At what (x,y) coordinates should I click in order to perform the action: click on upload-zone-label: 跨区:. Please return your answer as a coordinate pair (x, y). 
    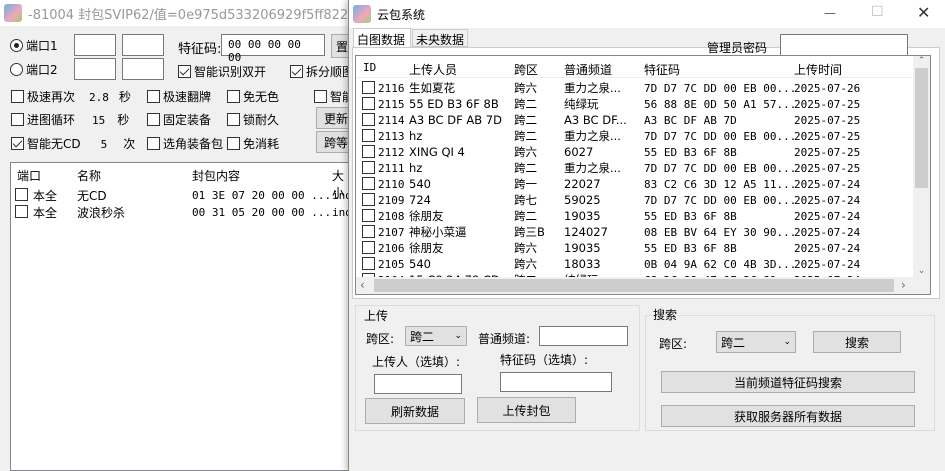
    Looking at the image, I should click on (380, 339).